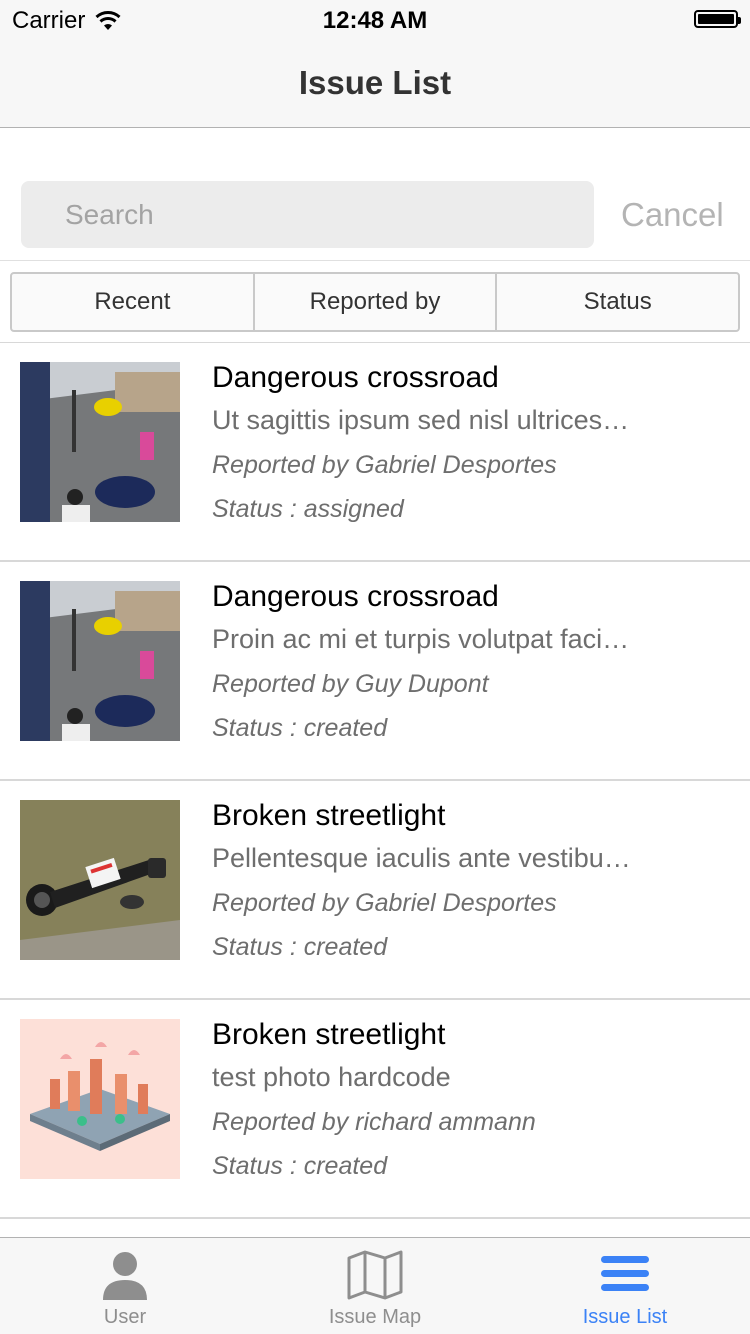 This screenshot has width=750, height=1334. I want to click on clock: 12:48 AM, so click(375, 20).